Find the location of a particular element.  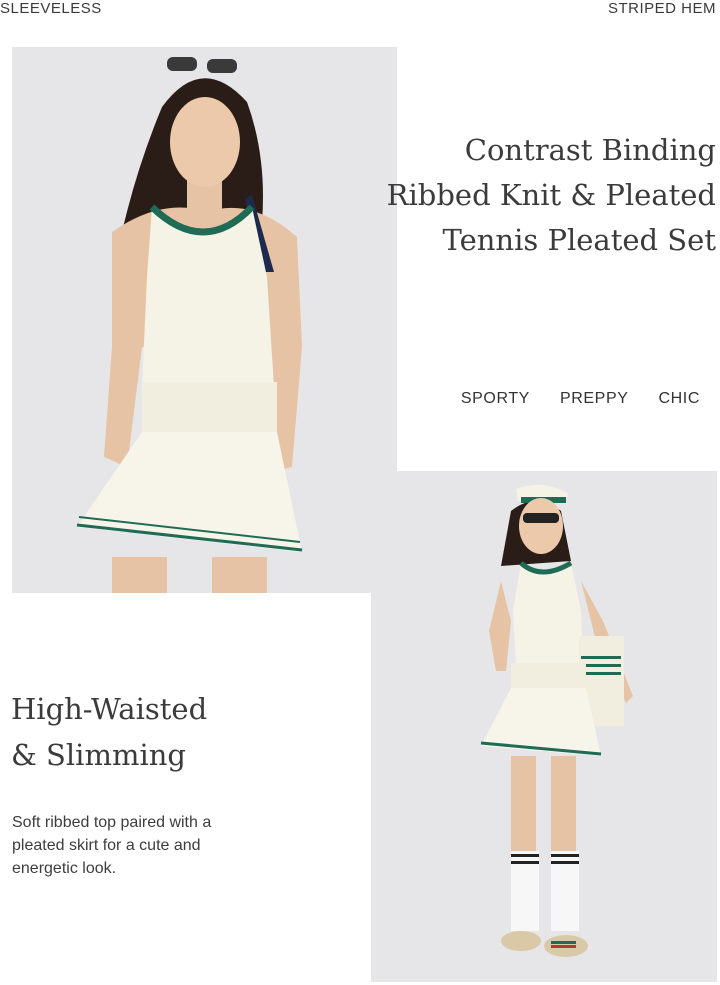

product-title-line-1: Contrast Binding is located at coordinates (590, 150).